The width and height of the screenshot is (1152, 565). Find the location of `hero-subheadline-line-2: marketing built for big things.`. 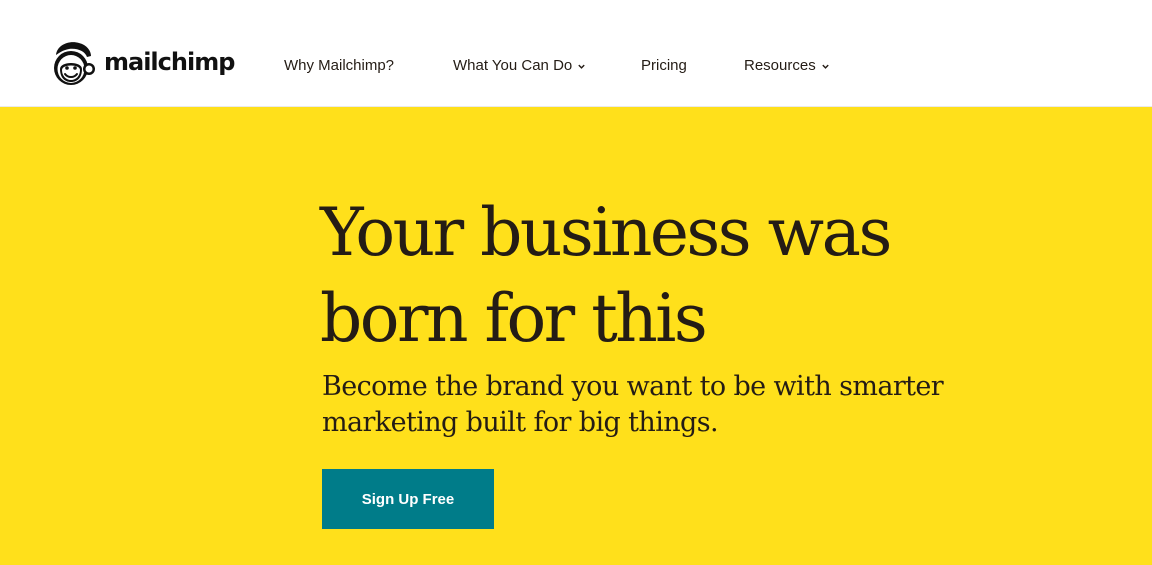

hero-subheadline-line-2: marketing built for big things. is located at coordinates (520, 422).